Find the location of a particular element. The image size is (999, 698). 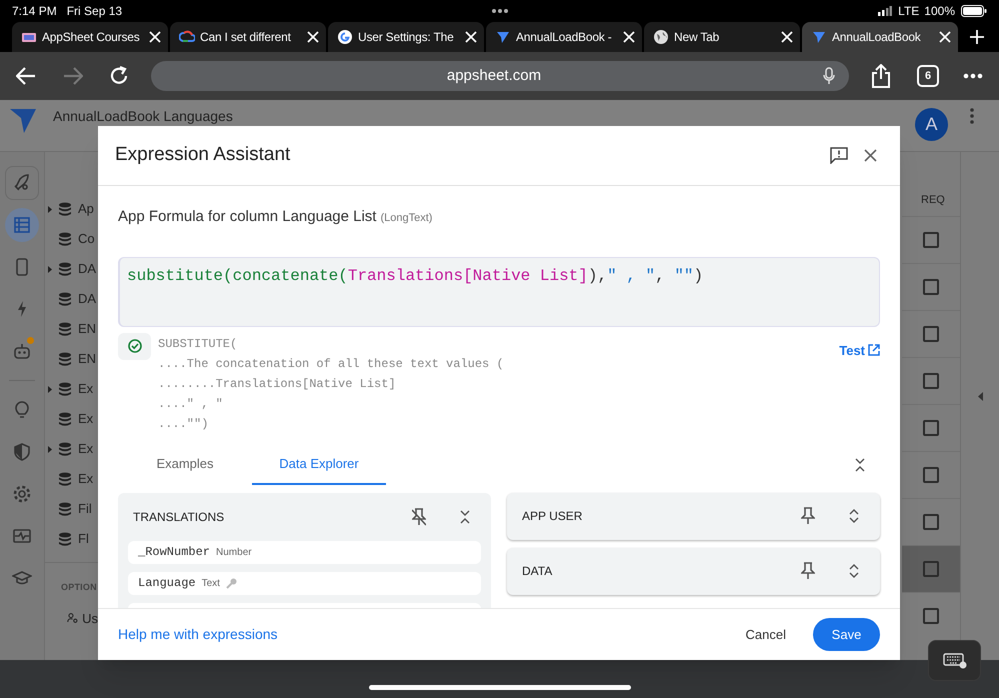

table-name: Ap is located at coordinates (86, 209).